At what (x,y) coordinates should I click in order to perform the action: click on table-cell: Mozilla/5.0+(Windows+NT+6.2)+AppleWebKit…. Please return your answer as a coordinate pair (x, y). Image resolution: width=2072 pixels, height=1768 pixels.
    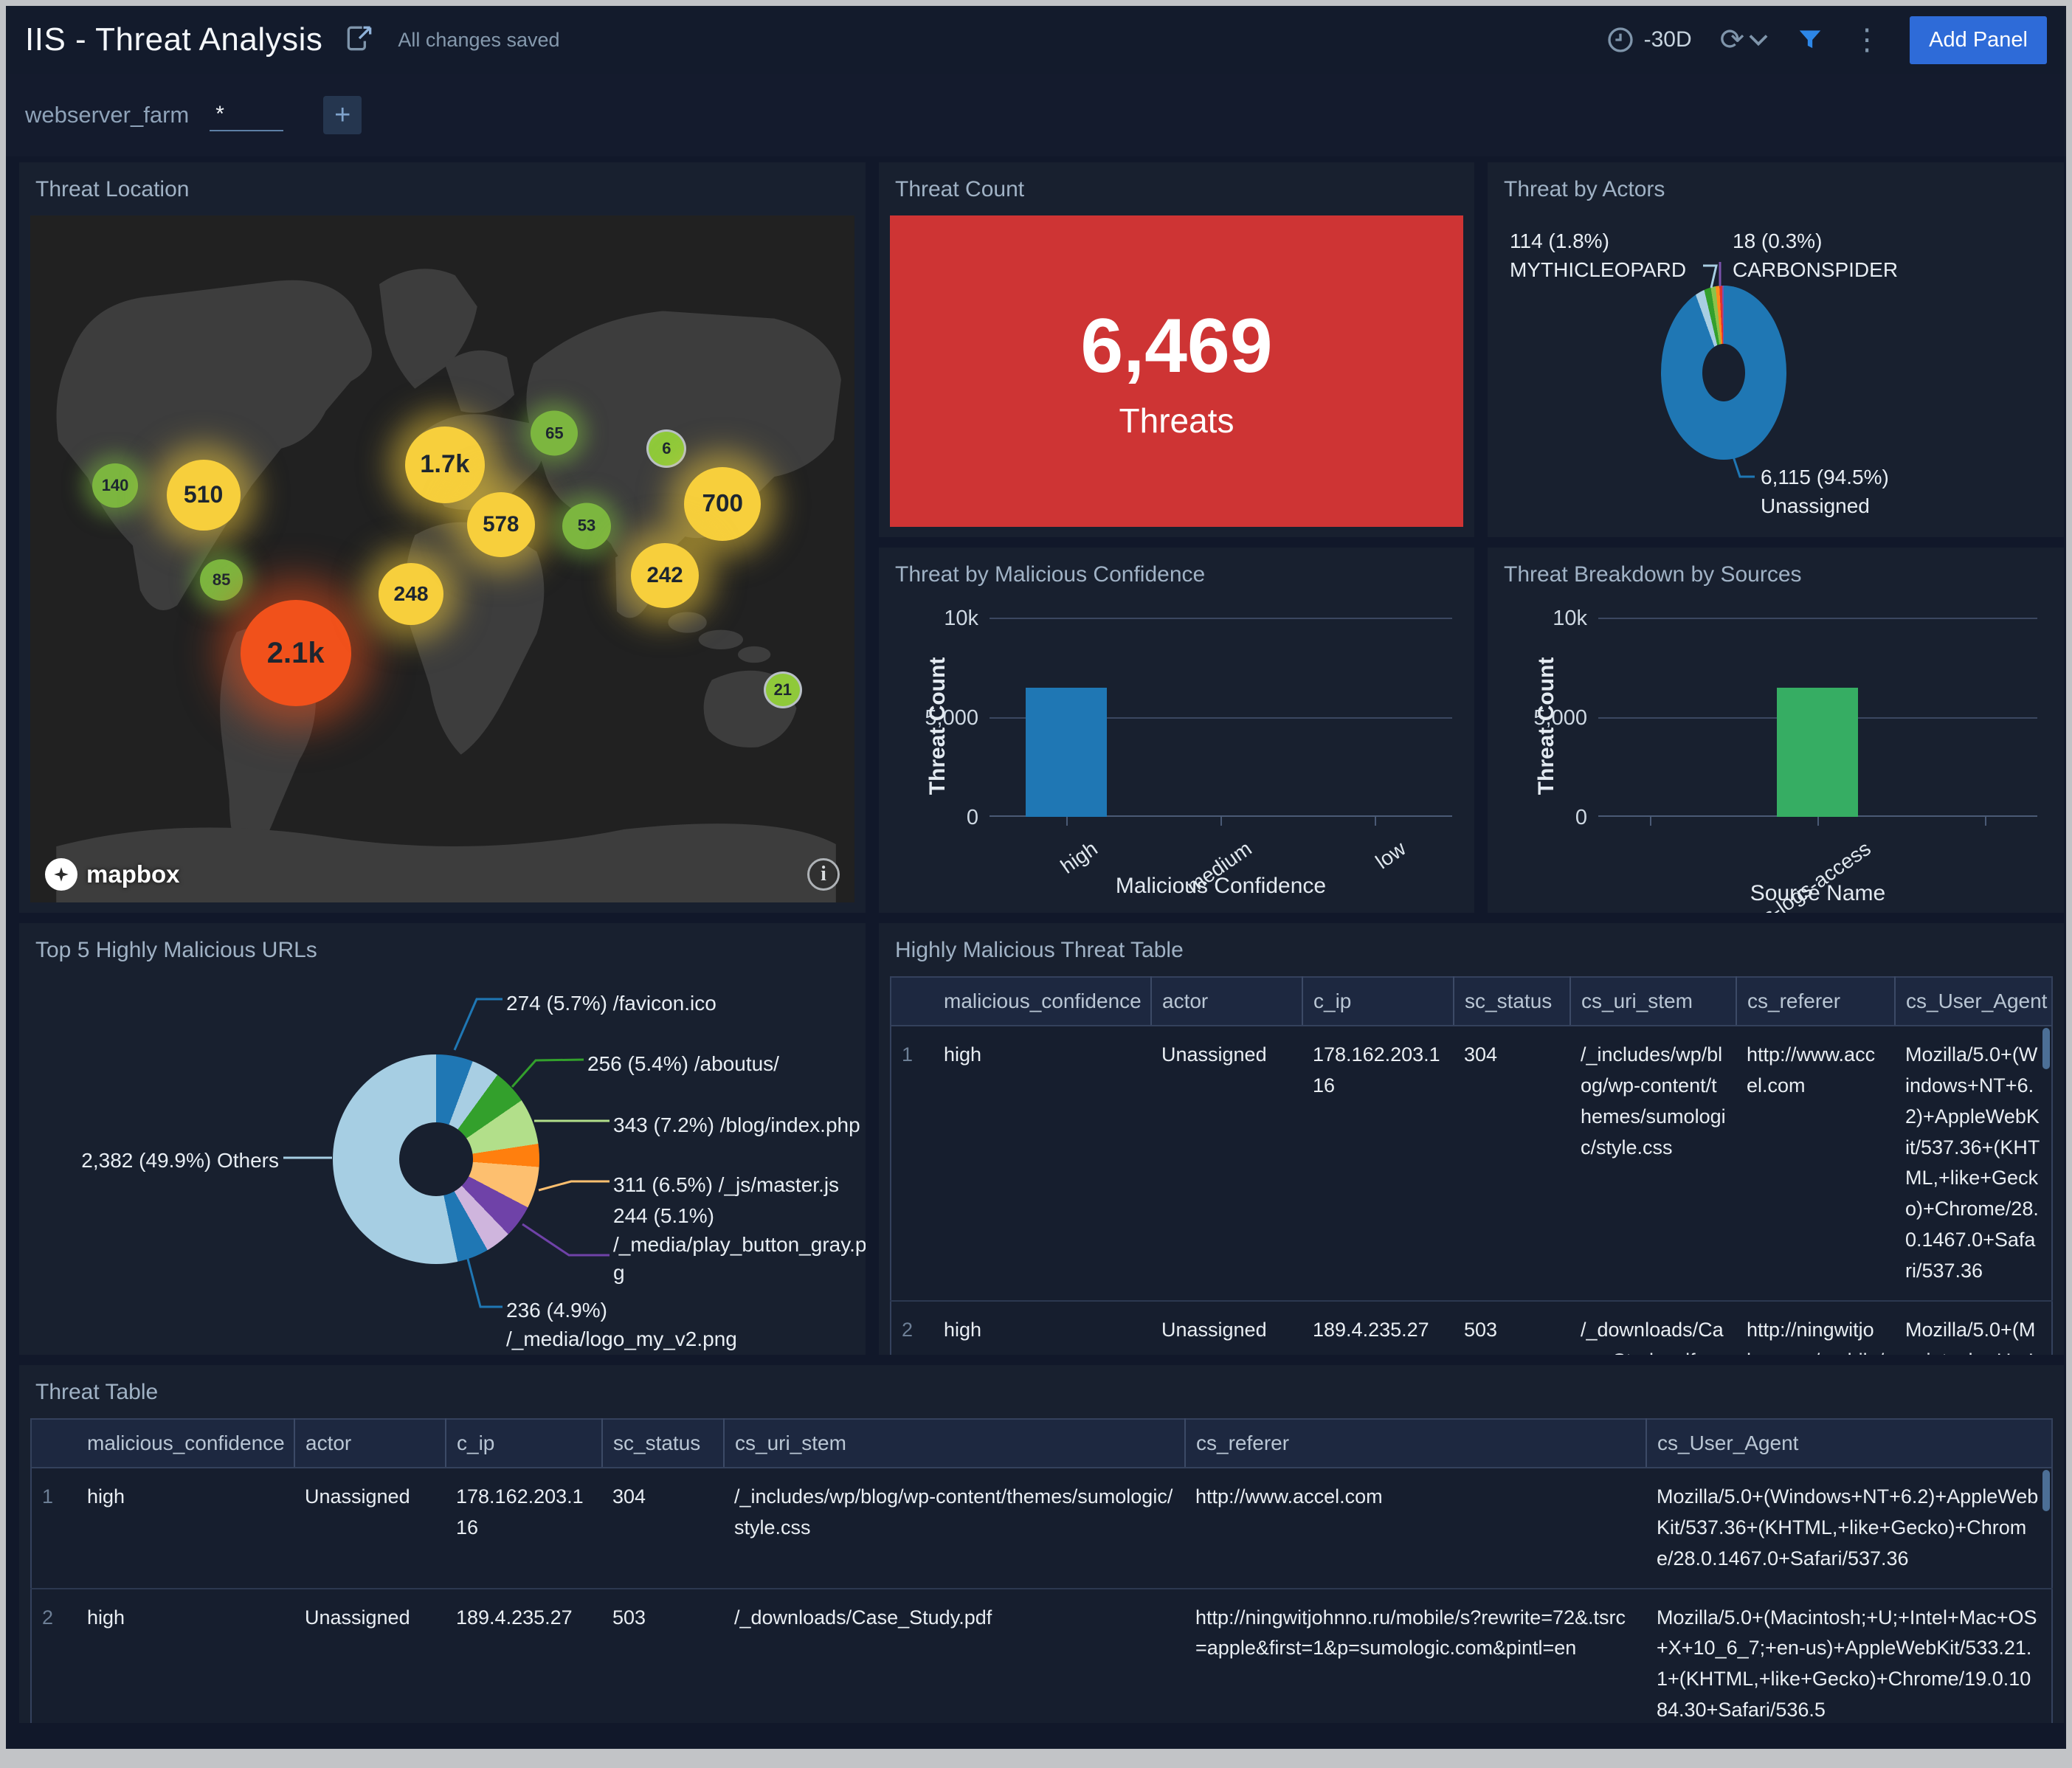
    Looking at the image, I should click on (1972, 1163).